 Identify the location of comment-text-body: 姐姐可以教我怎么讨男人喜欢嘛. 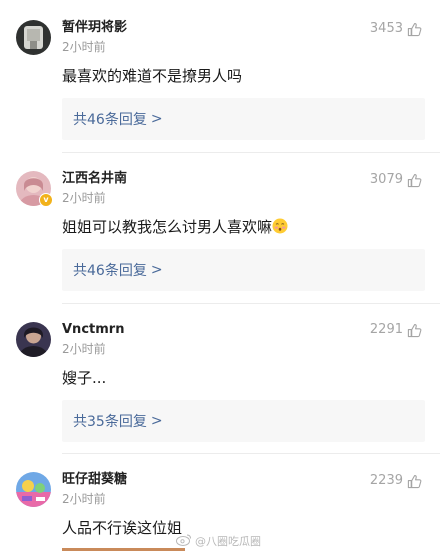
(167, 227).